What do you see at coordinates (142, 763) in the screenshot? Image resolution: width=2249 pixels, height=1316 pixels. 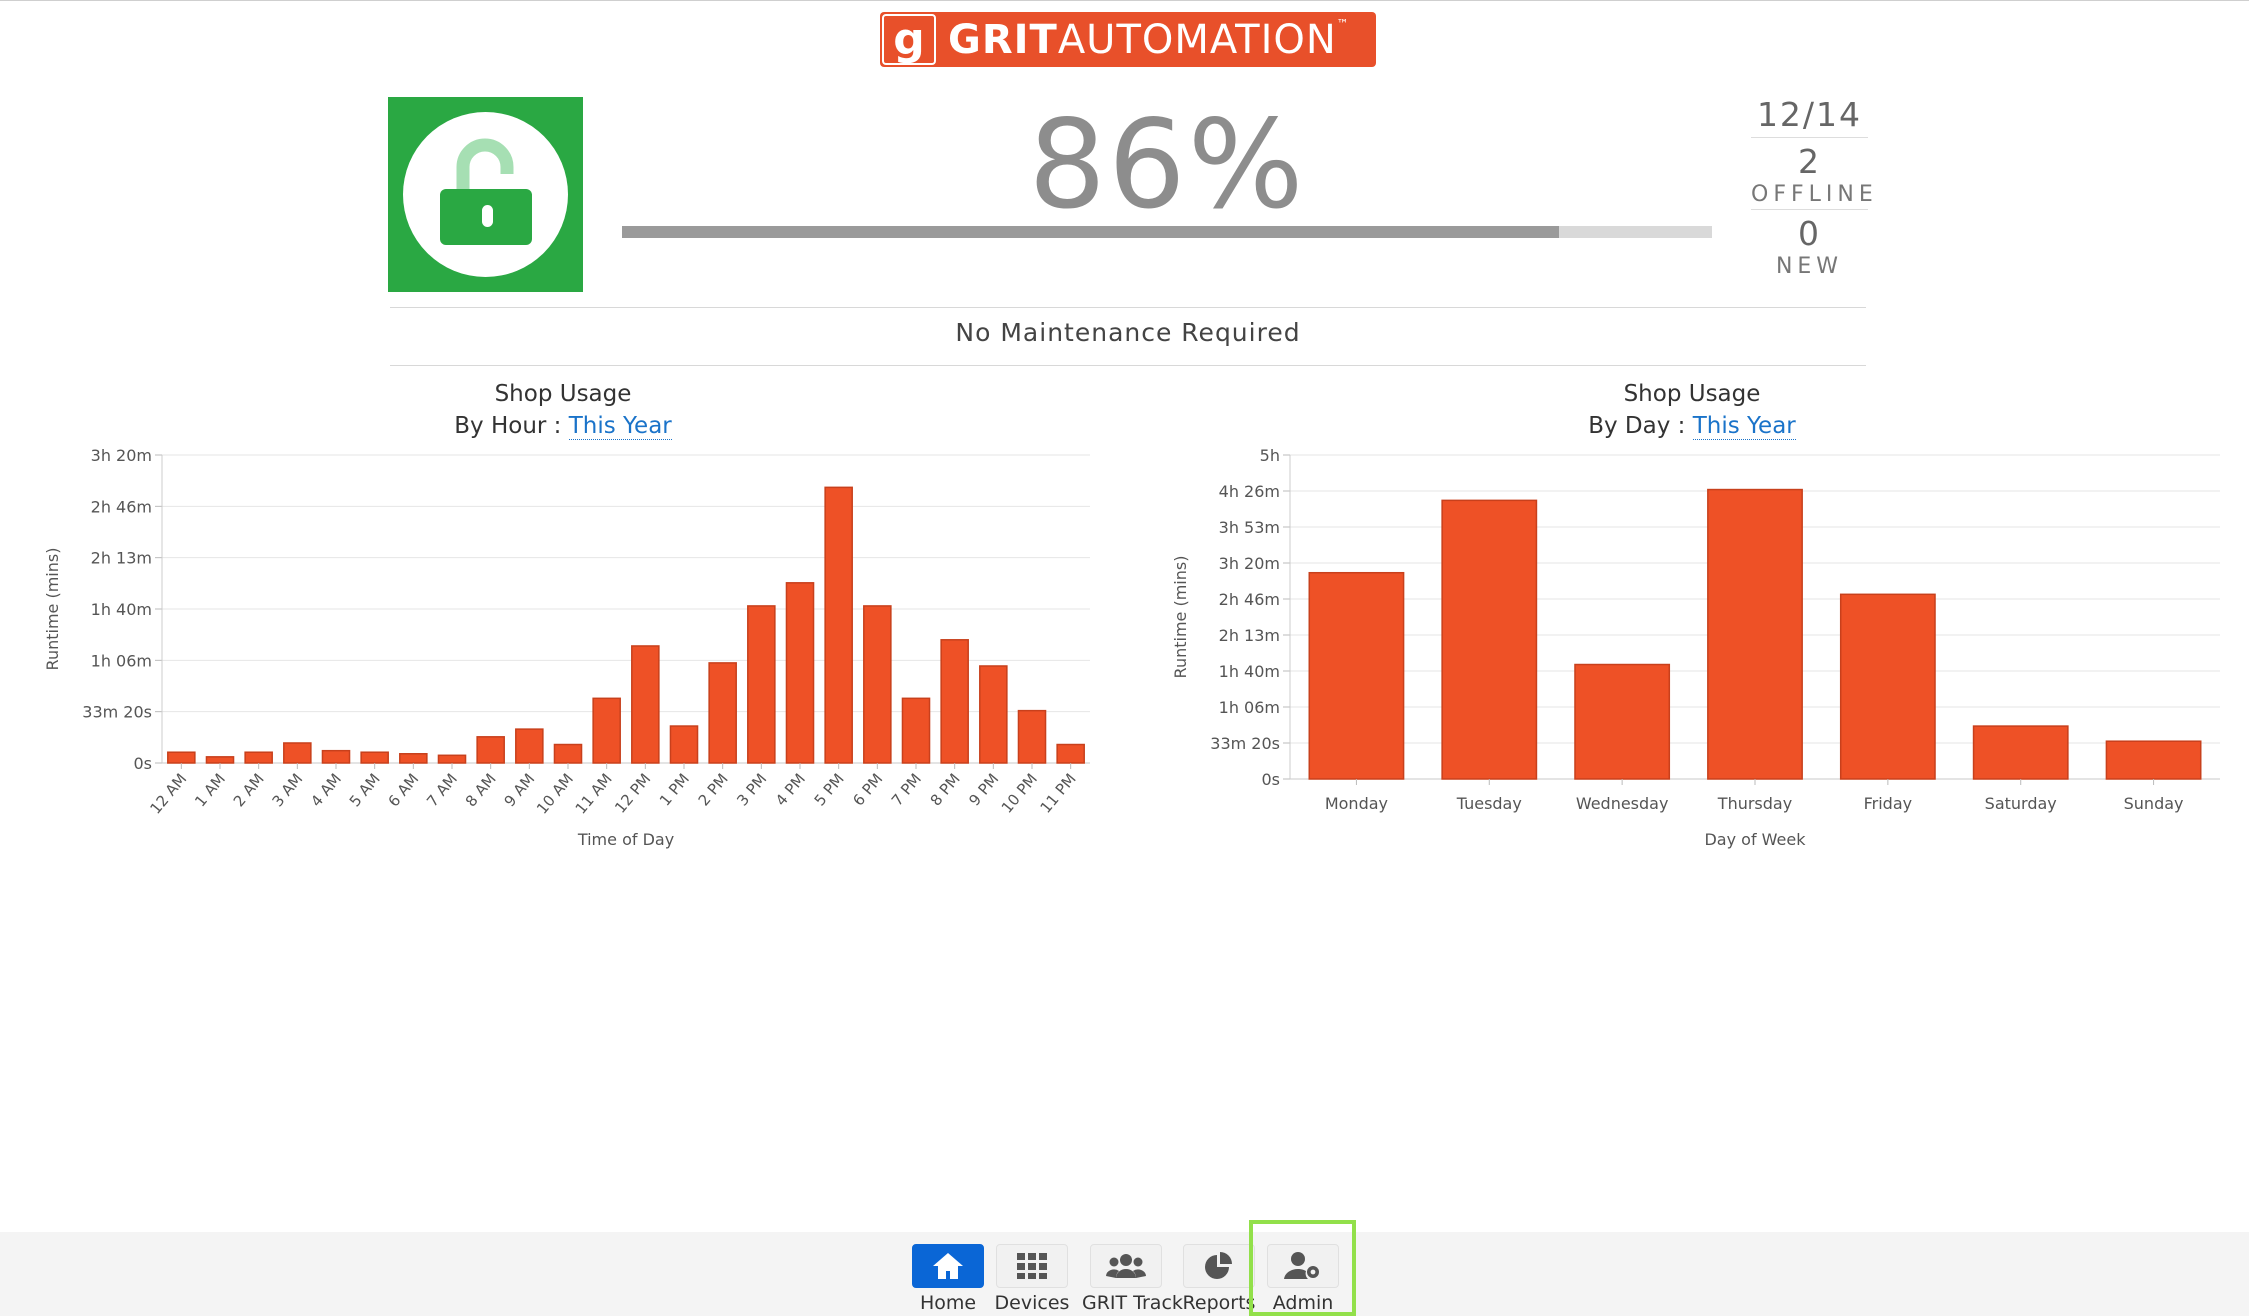 I see `hour-chart-ytick-label: 0s` at bounding box center [142, 763].